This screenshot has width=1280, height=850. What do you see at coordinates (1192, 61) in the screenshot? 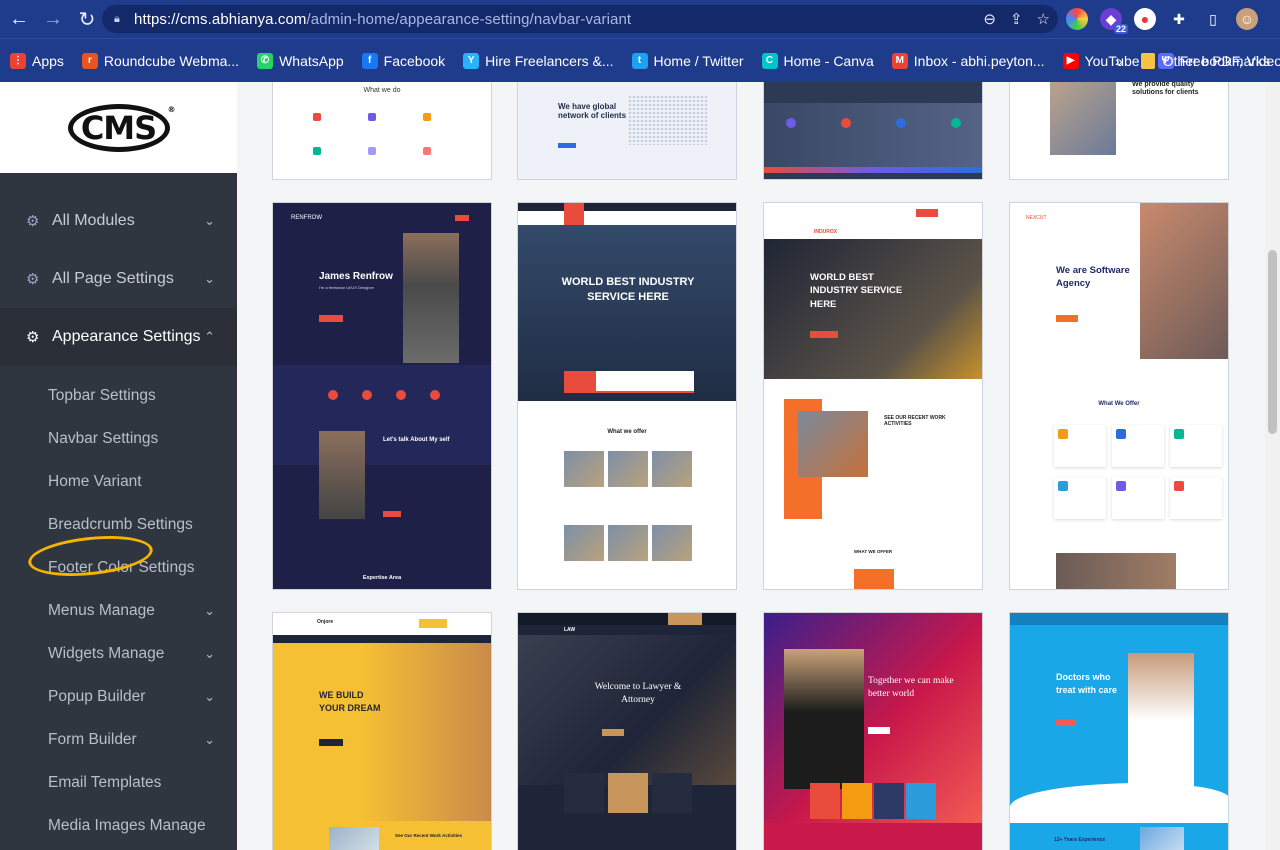
I see `other-bookmarks: » Other bookmarks` at bounding box center [1192, 61].